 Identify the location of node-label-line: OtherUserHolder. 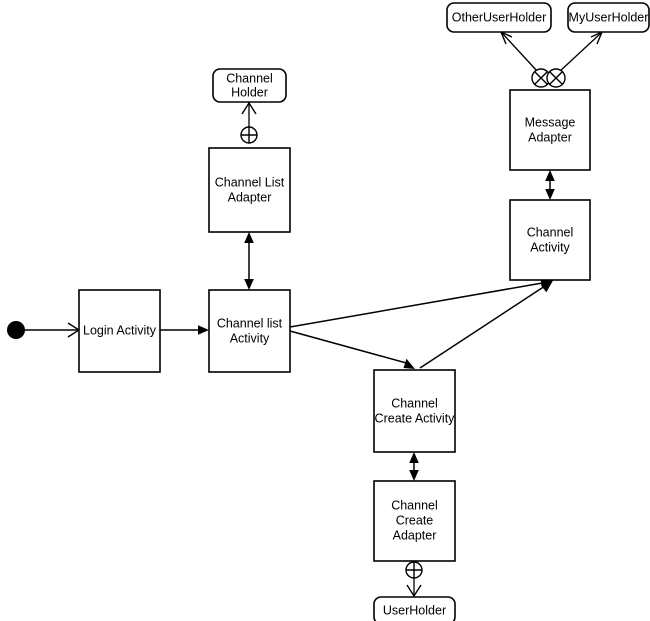
(499, 17).